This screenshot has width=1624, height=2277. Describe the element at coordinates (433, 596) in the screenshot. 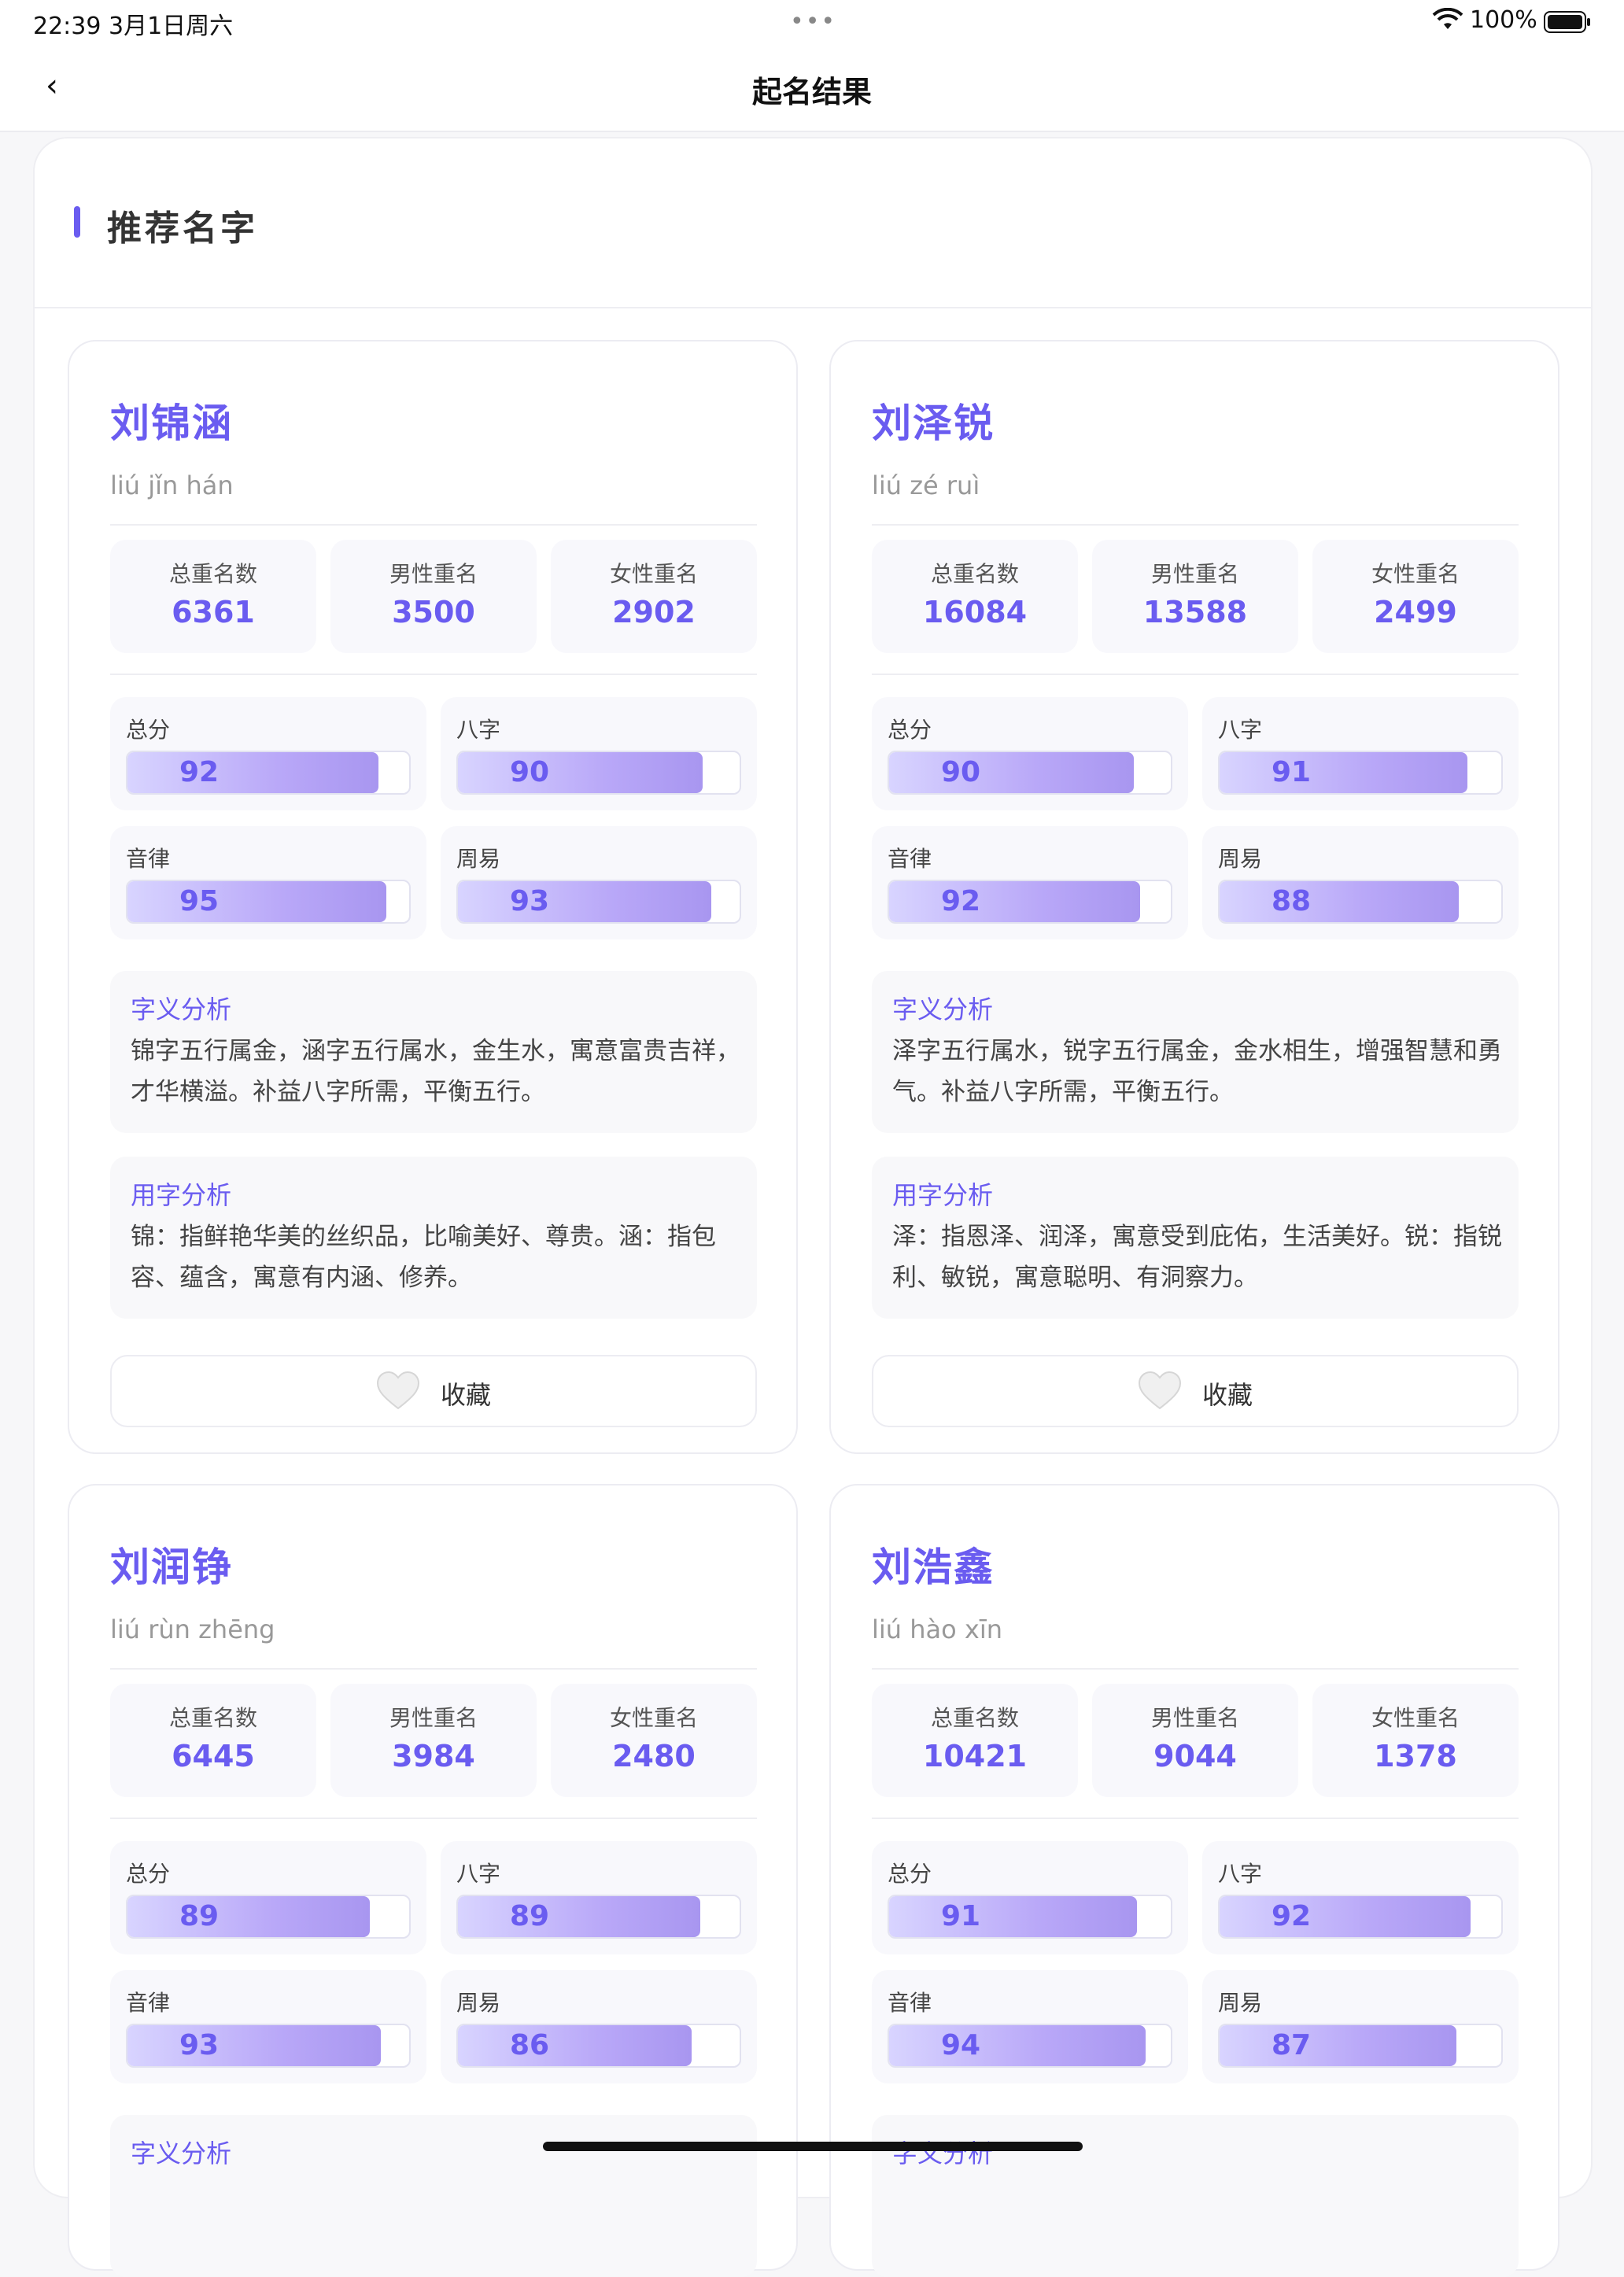

I see `stat-male-dup: 男性重名 3500` at that location.